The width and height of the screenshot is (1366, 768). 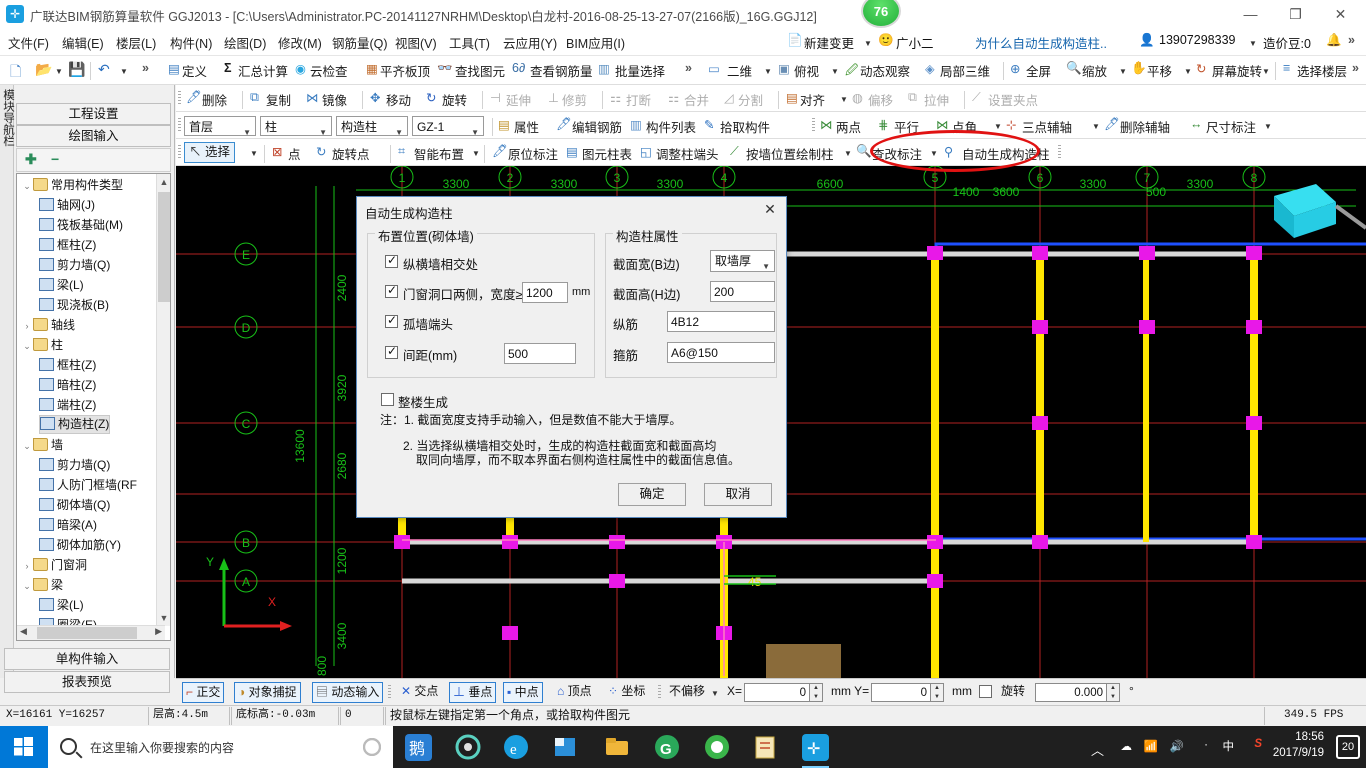 What do you see at coordinates (416, 42) in the screenshot?
I see `menu-view: 视图(V)` at bounding box center [416, 42].